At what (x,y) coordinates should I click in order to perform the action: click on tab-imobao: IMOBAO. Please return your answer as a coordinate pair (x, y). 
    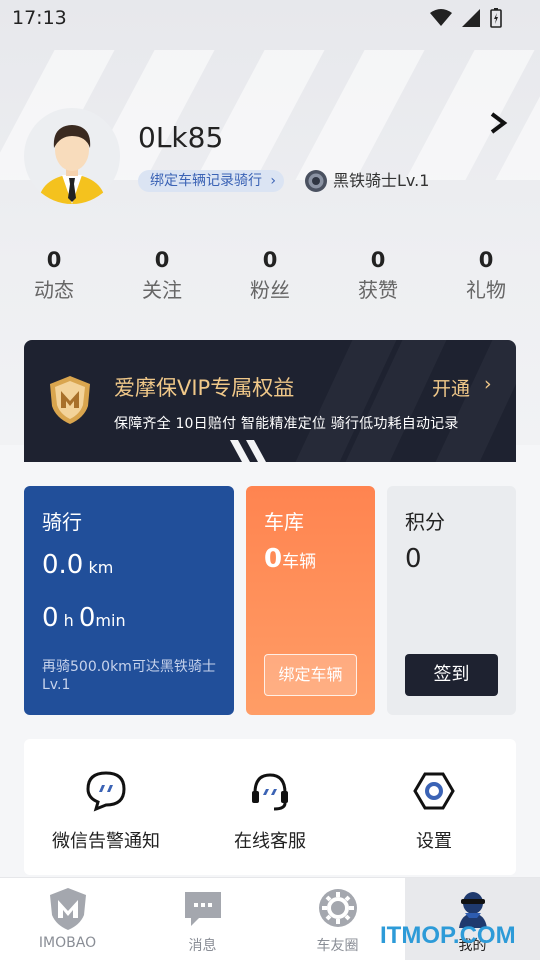
    Looking at the image, I should click on (67, 919).